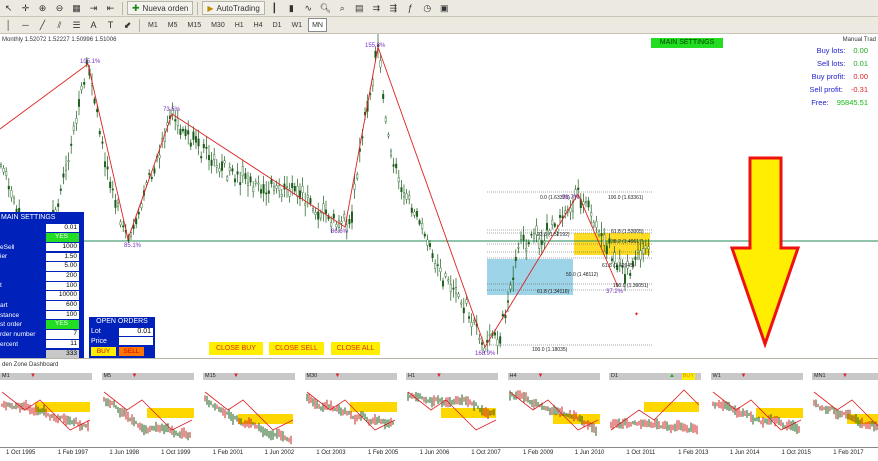  What do you see at coordinates (131, 351) in the screenshot?
I see `sell-button: SELL` at bounding box center [131, 351].